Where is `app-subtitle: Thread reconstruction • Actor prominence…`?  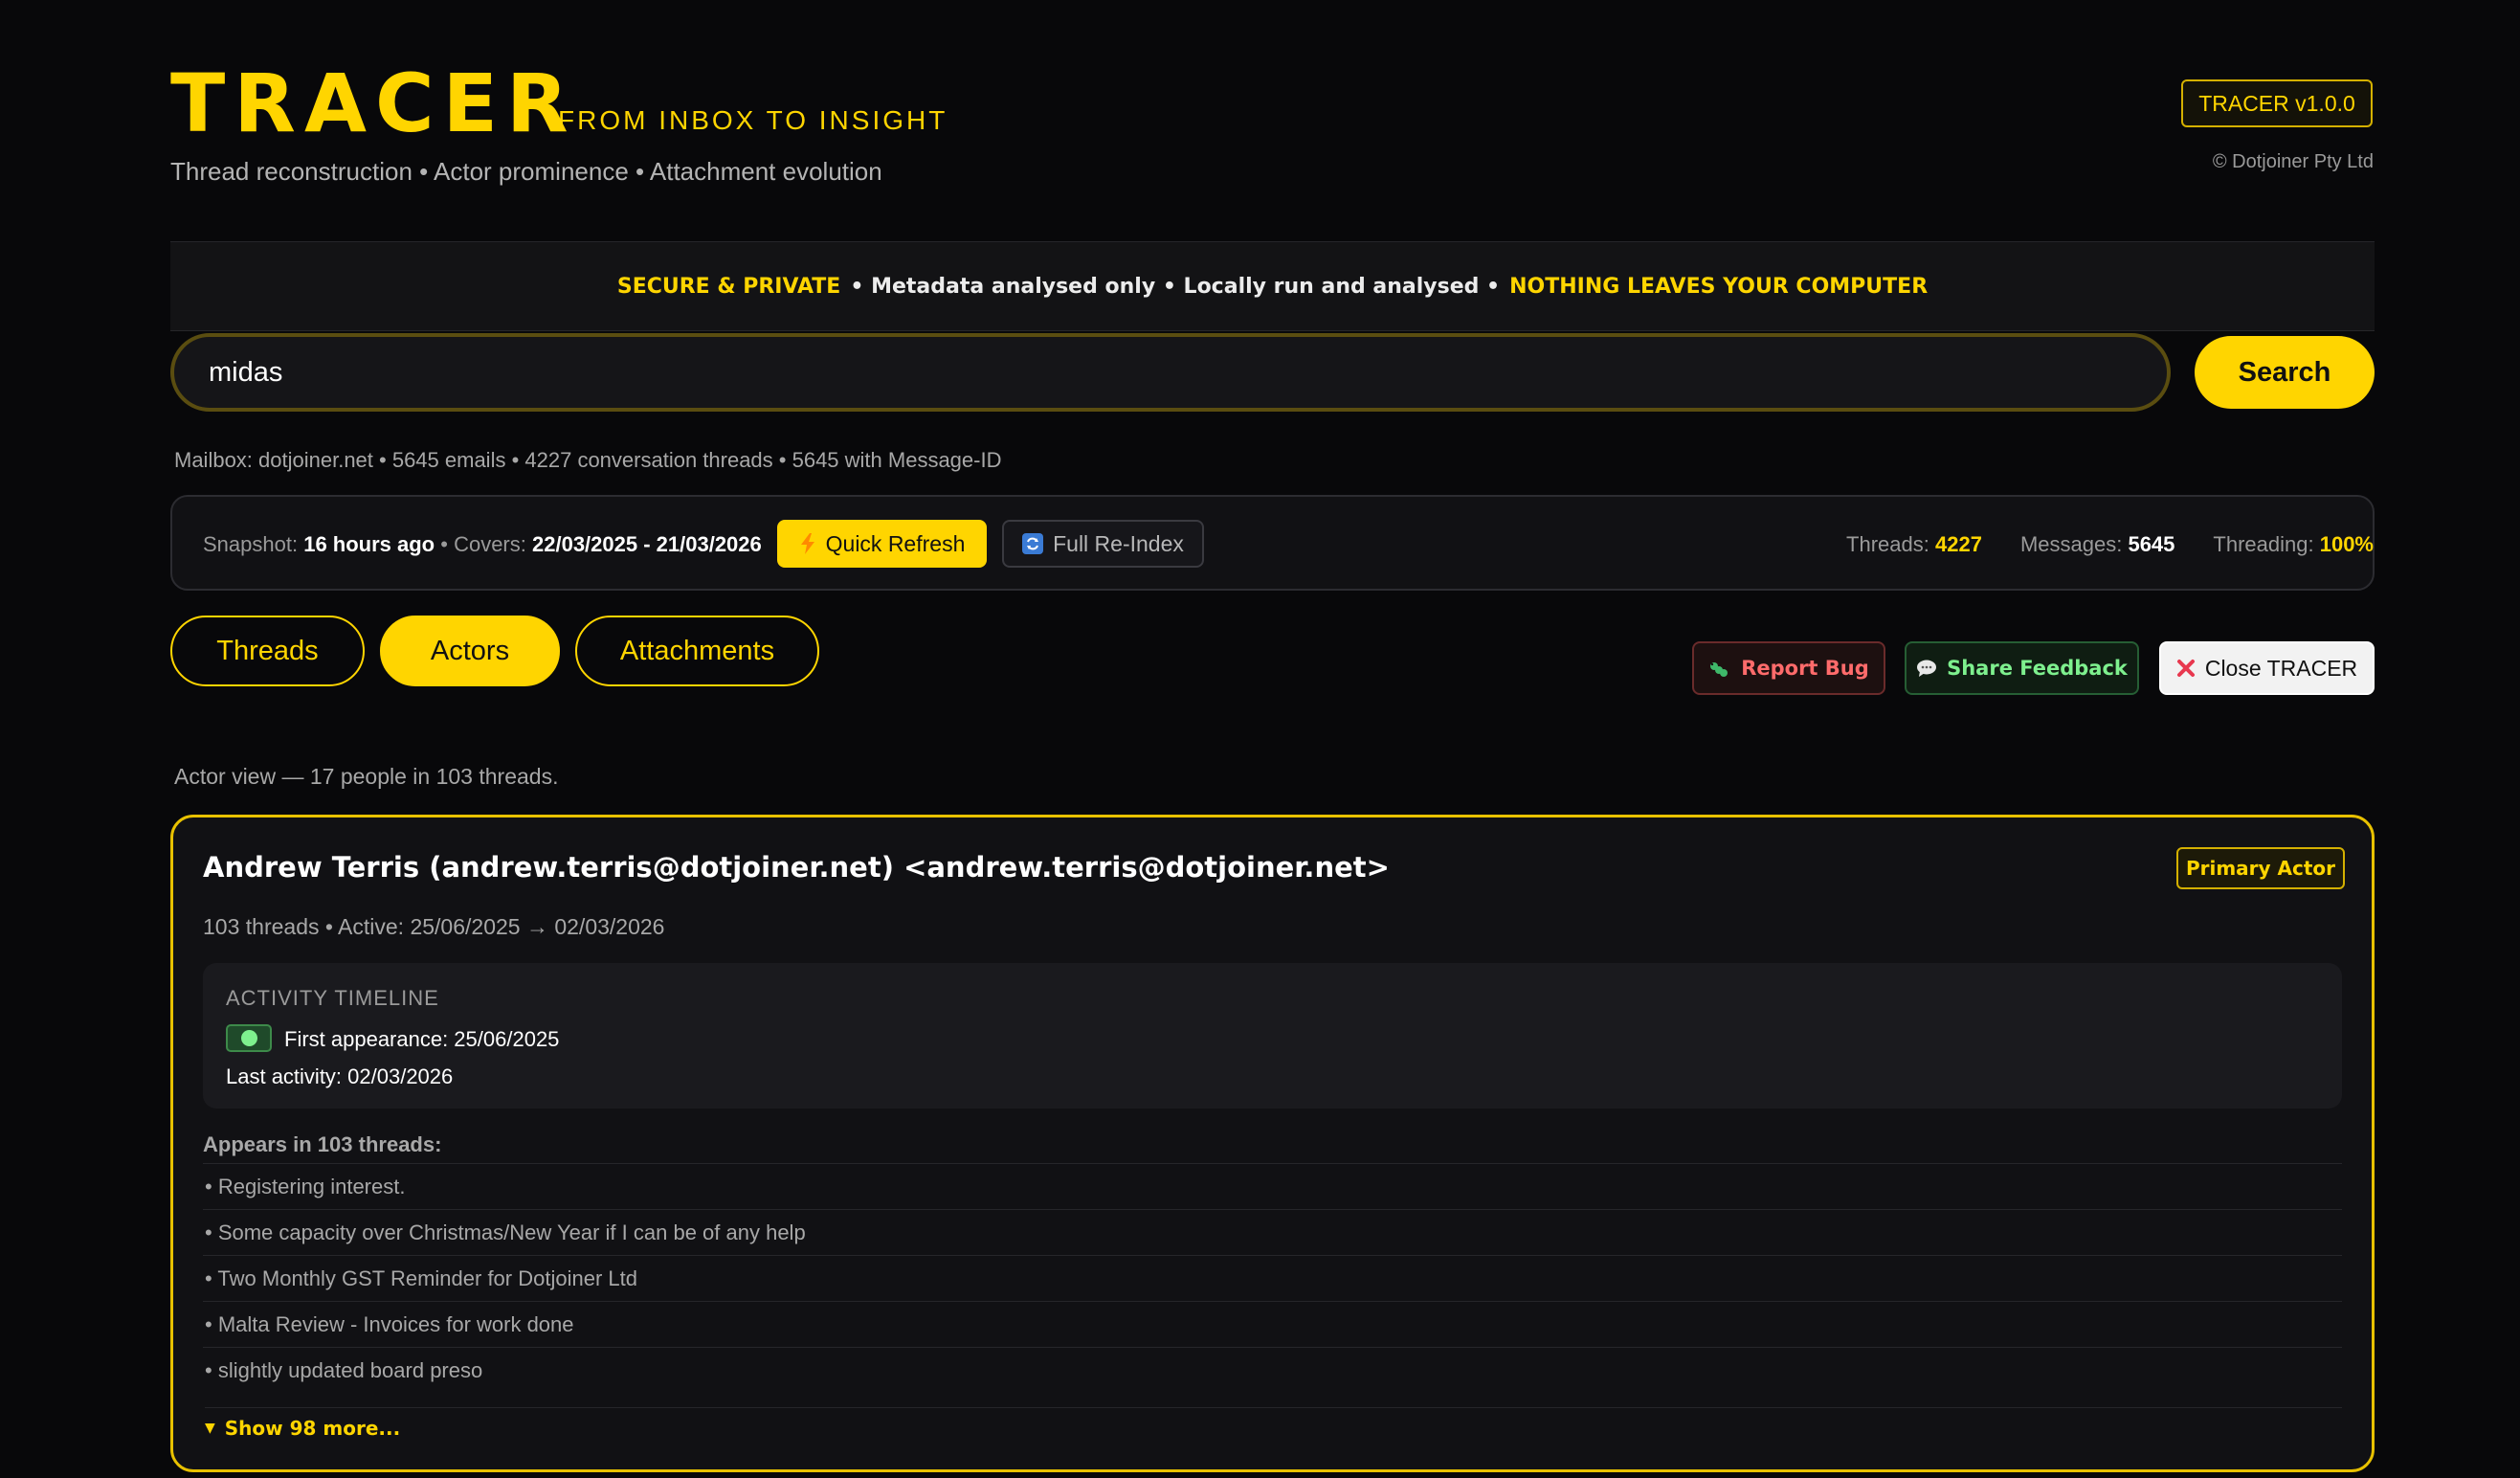
app-subtitle: Thread reconstruction • Actor prominence… is located at coordinates (526, 172).